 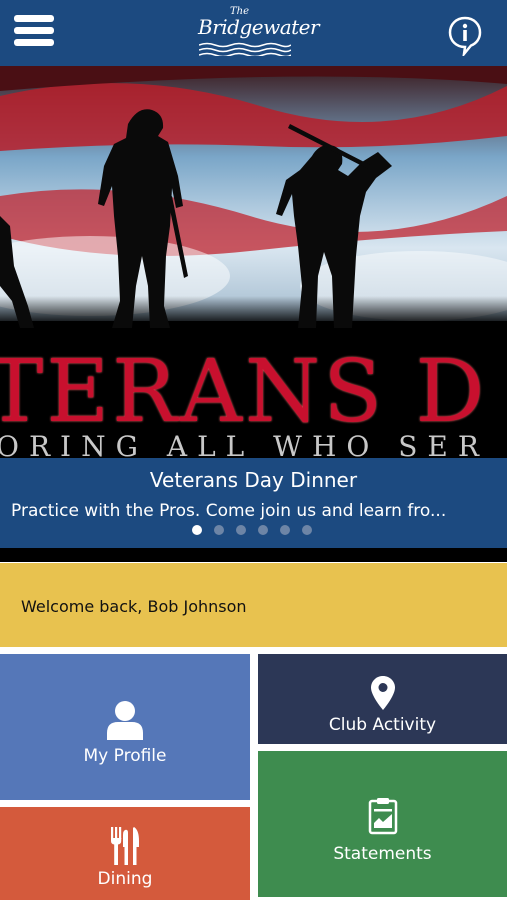 I want to click on my-profile-label: My Profile, so click(x=125, y=756).